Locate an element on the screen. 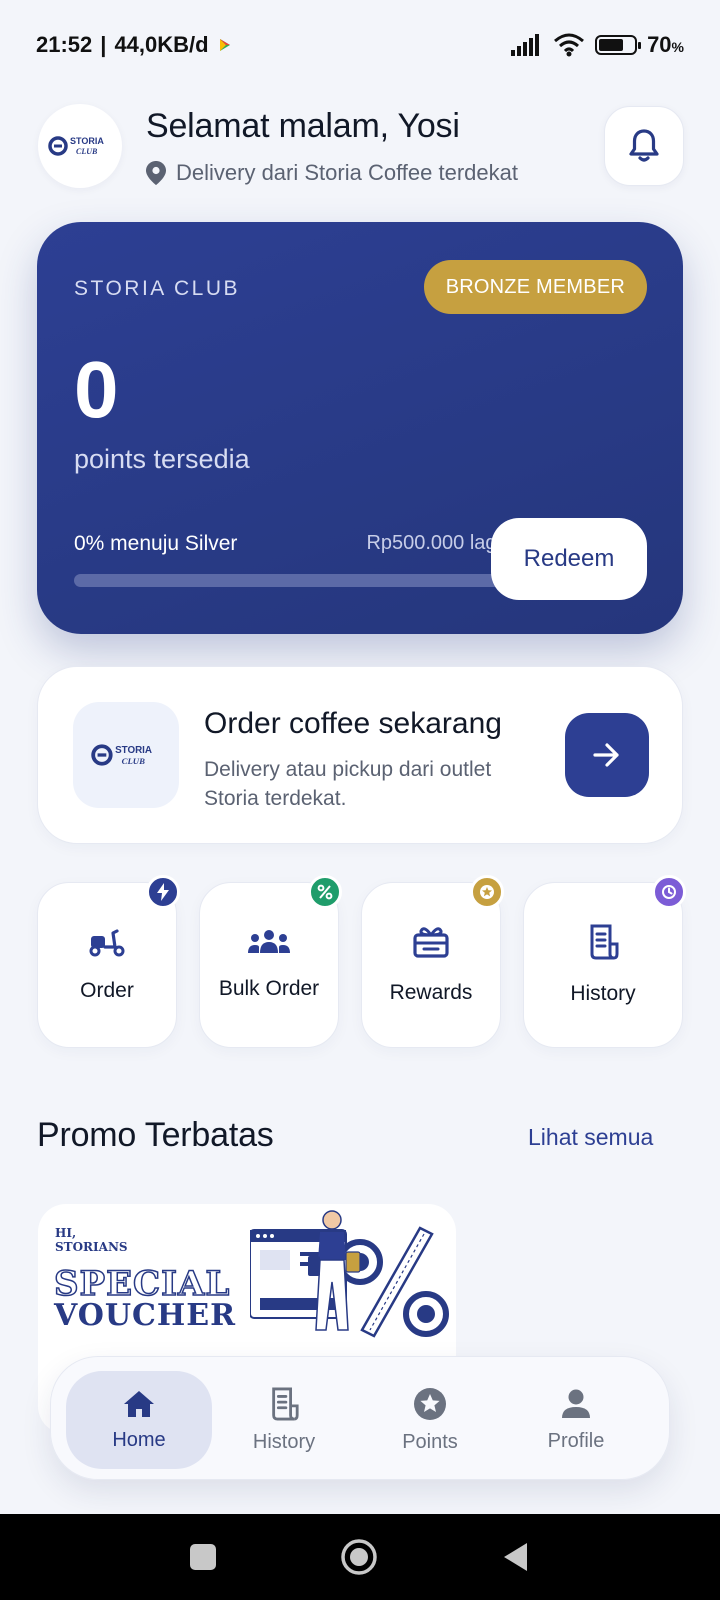  quick-menu-label: Rewards is located at coordinates (431, 992).